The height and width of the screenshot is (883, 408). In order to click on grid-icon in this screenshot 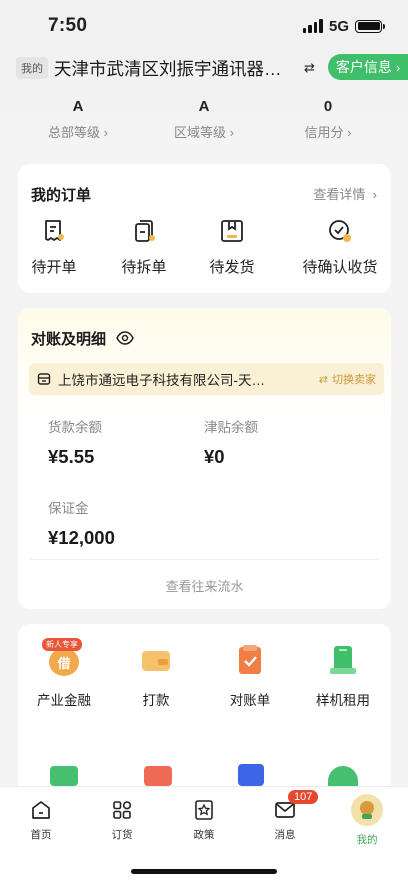, I will do `click(122, 810)`.